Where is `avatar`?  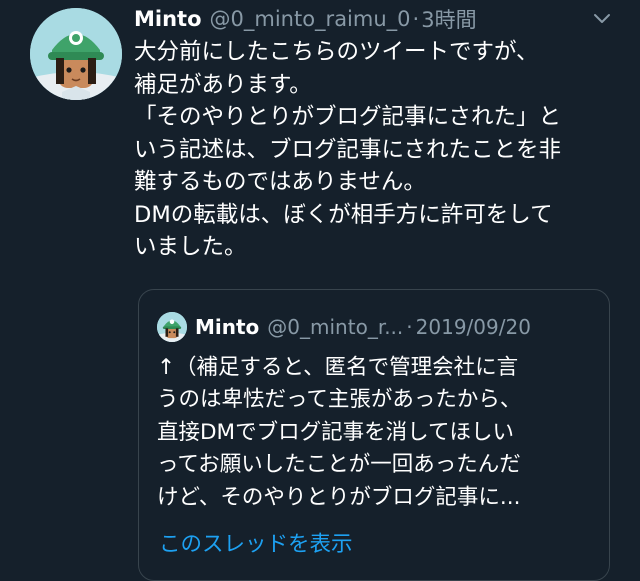 avatar is located at coordinates (76, 54).